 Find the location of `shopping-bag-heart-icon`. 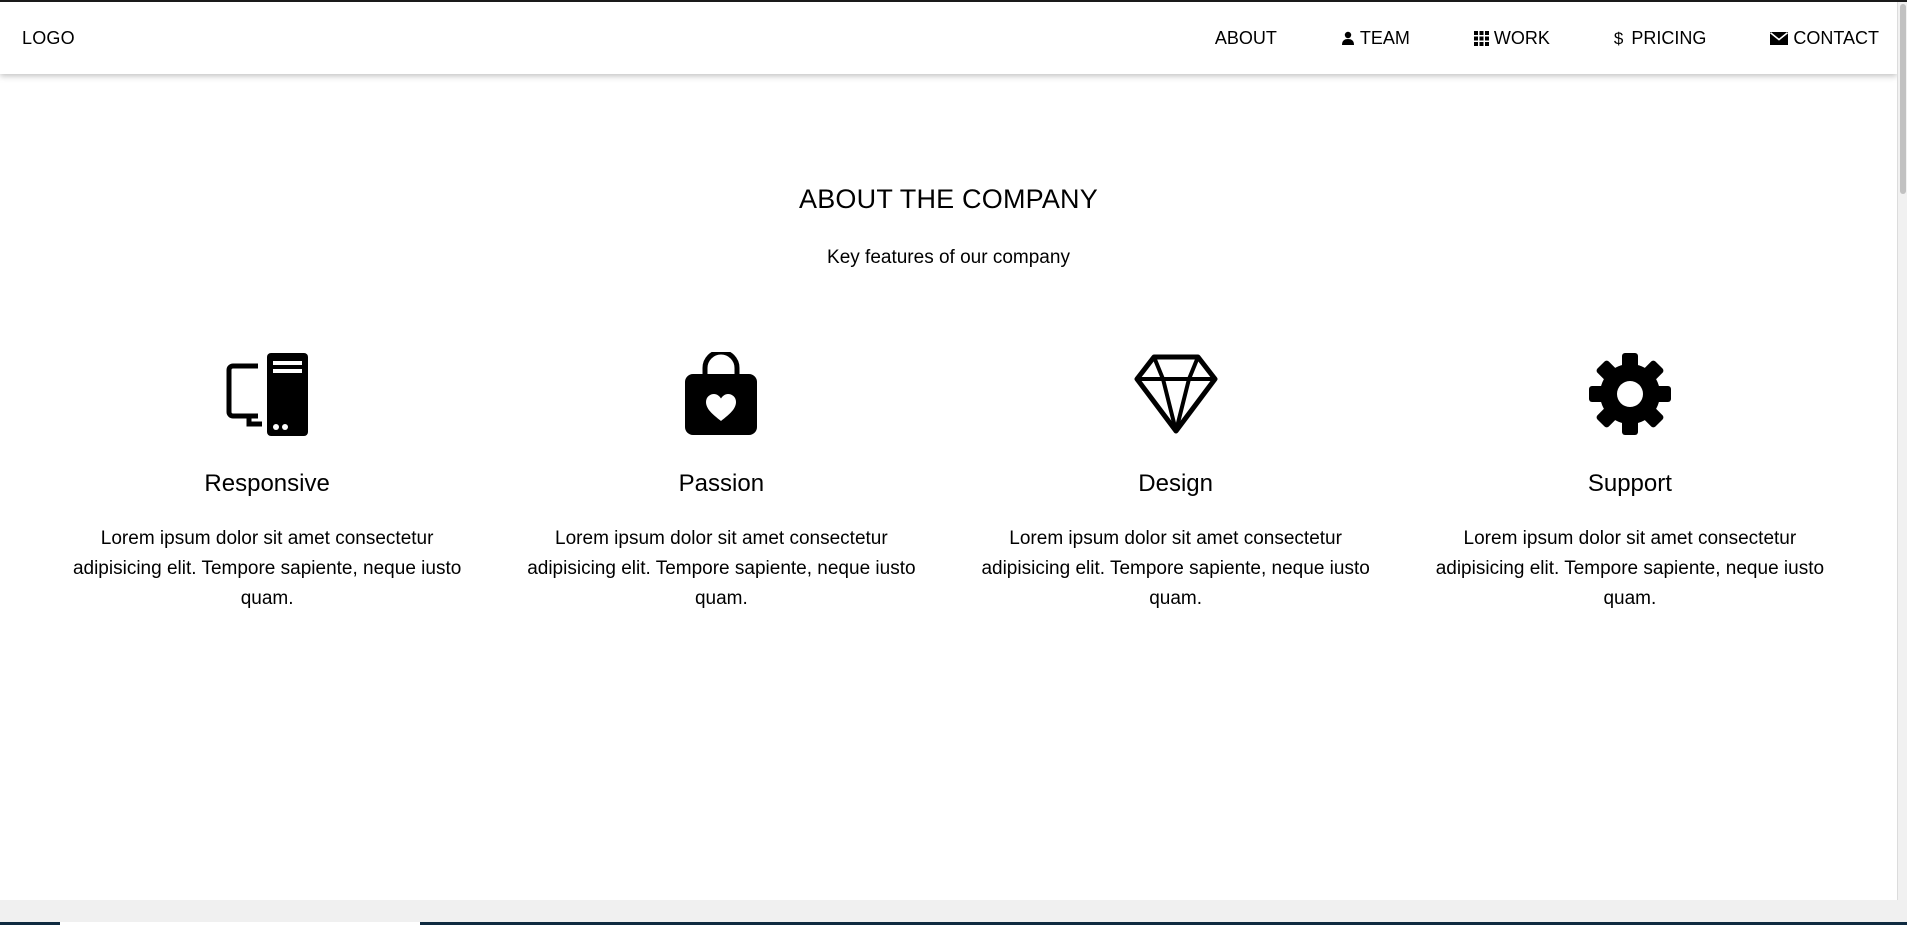

shopping-bag-heart-icon is located at coordinates (721, 394).